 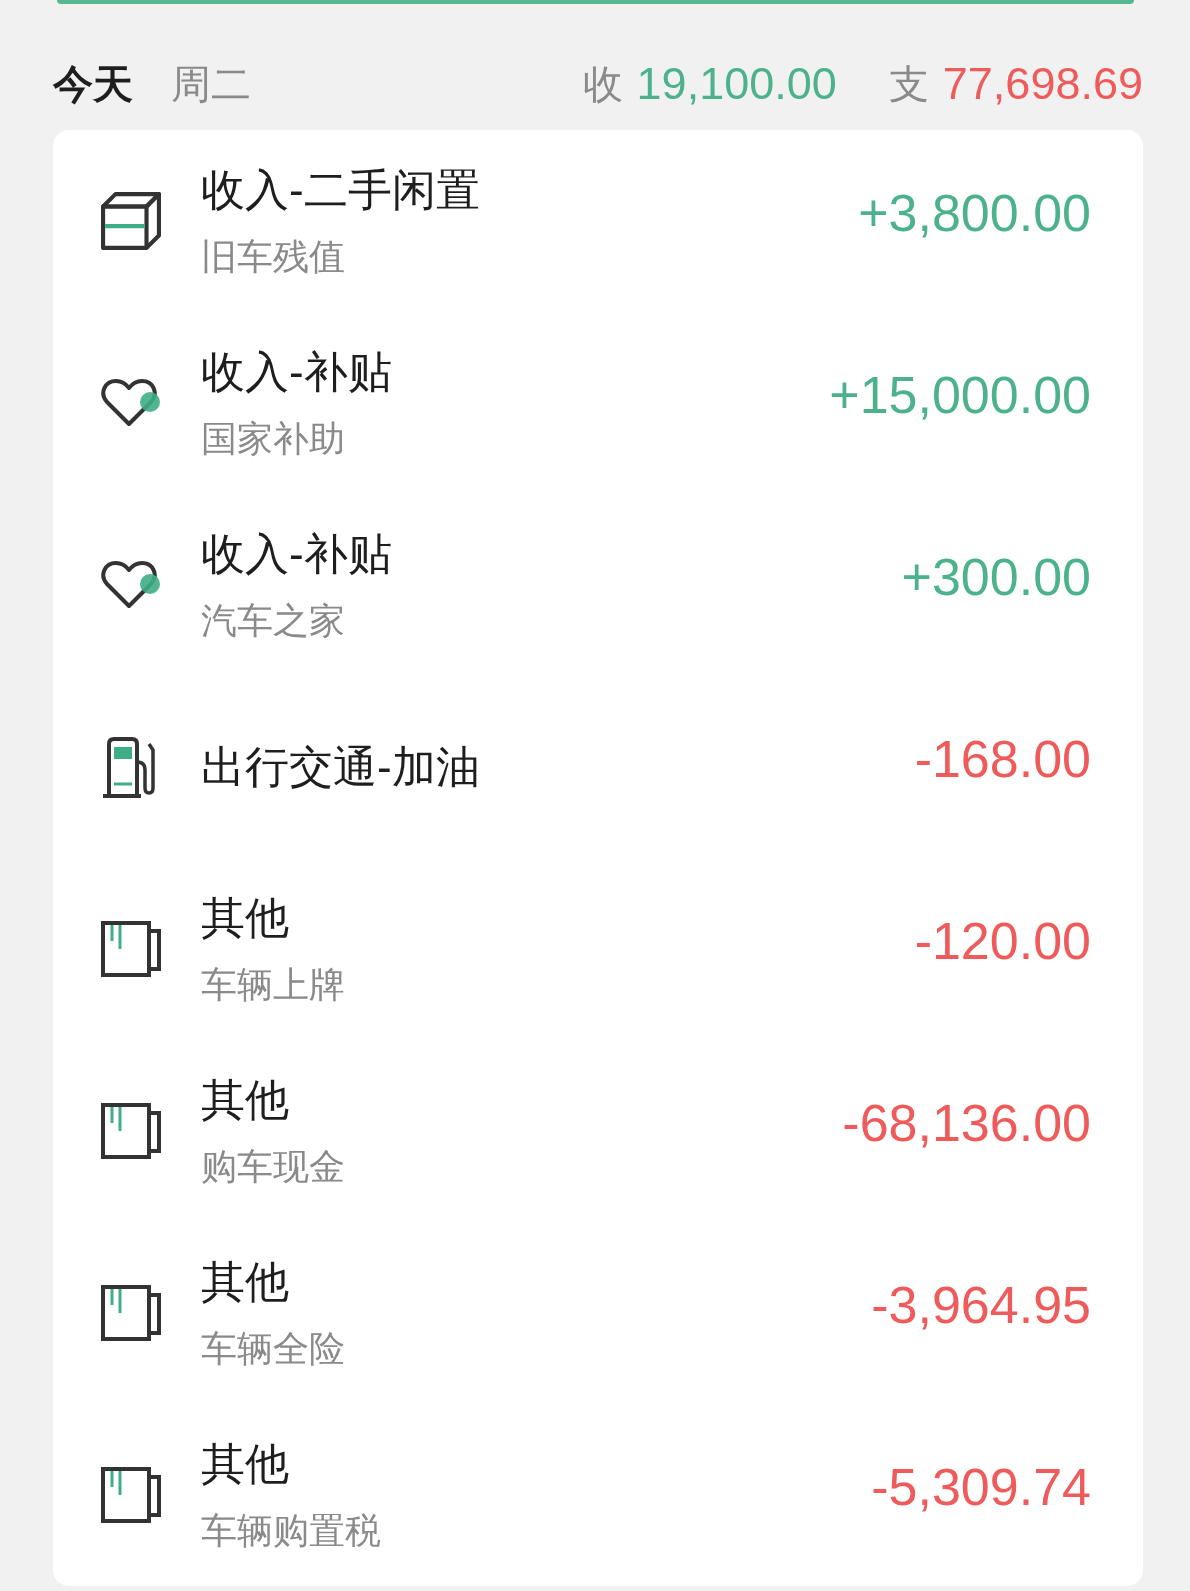 I want to click on amount-text: +3,800.00, so click(x=974, y=213).